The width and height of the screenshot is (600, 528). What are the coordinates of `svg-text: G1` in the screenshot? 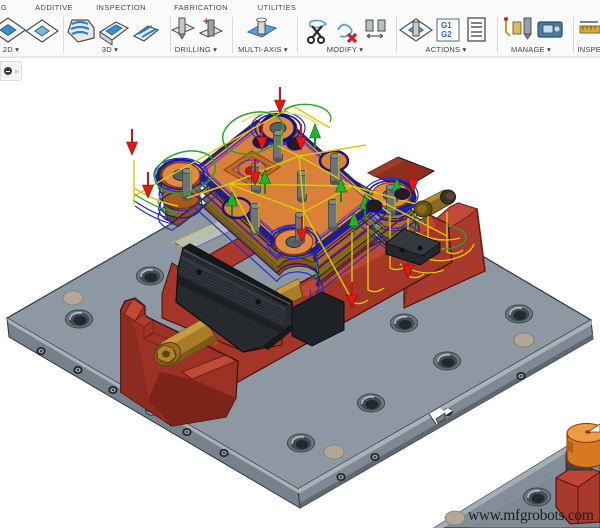 It's located at (446, 25).